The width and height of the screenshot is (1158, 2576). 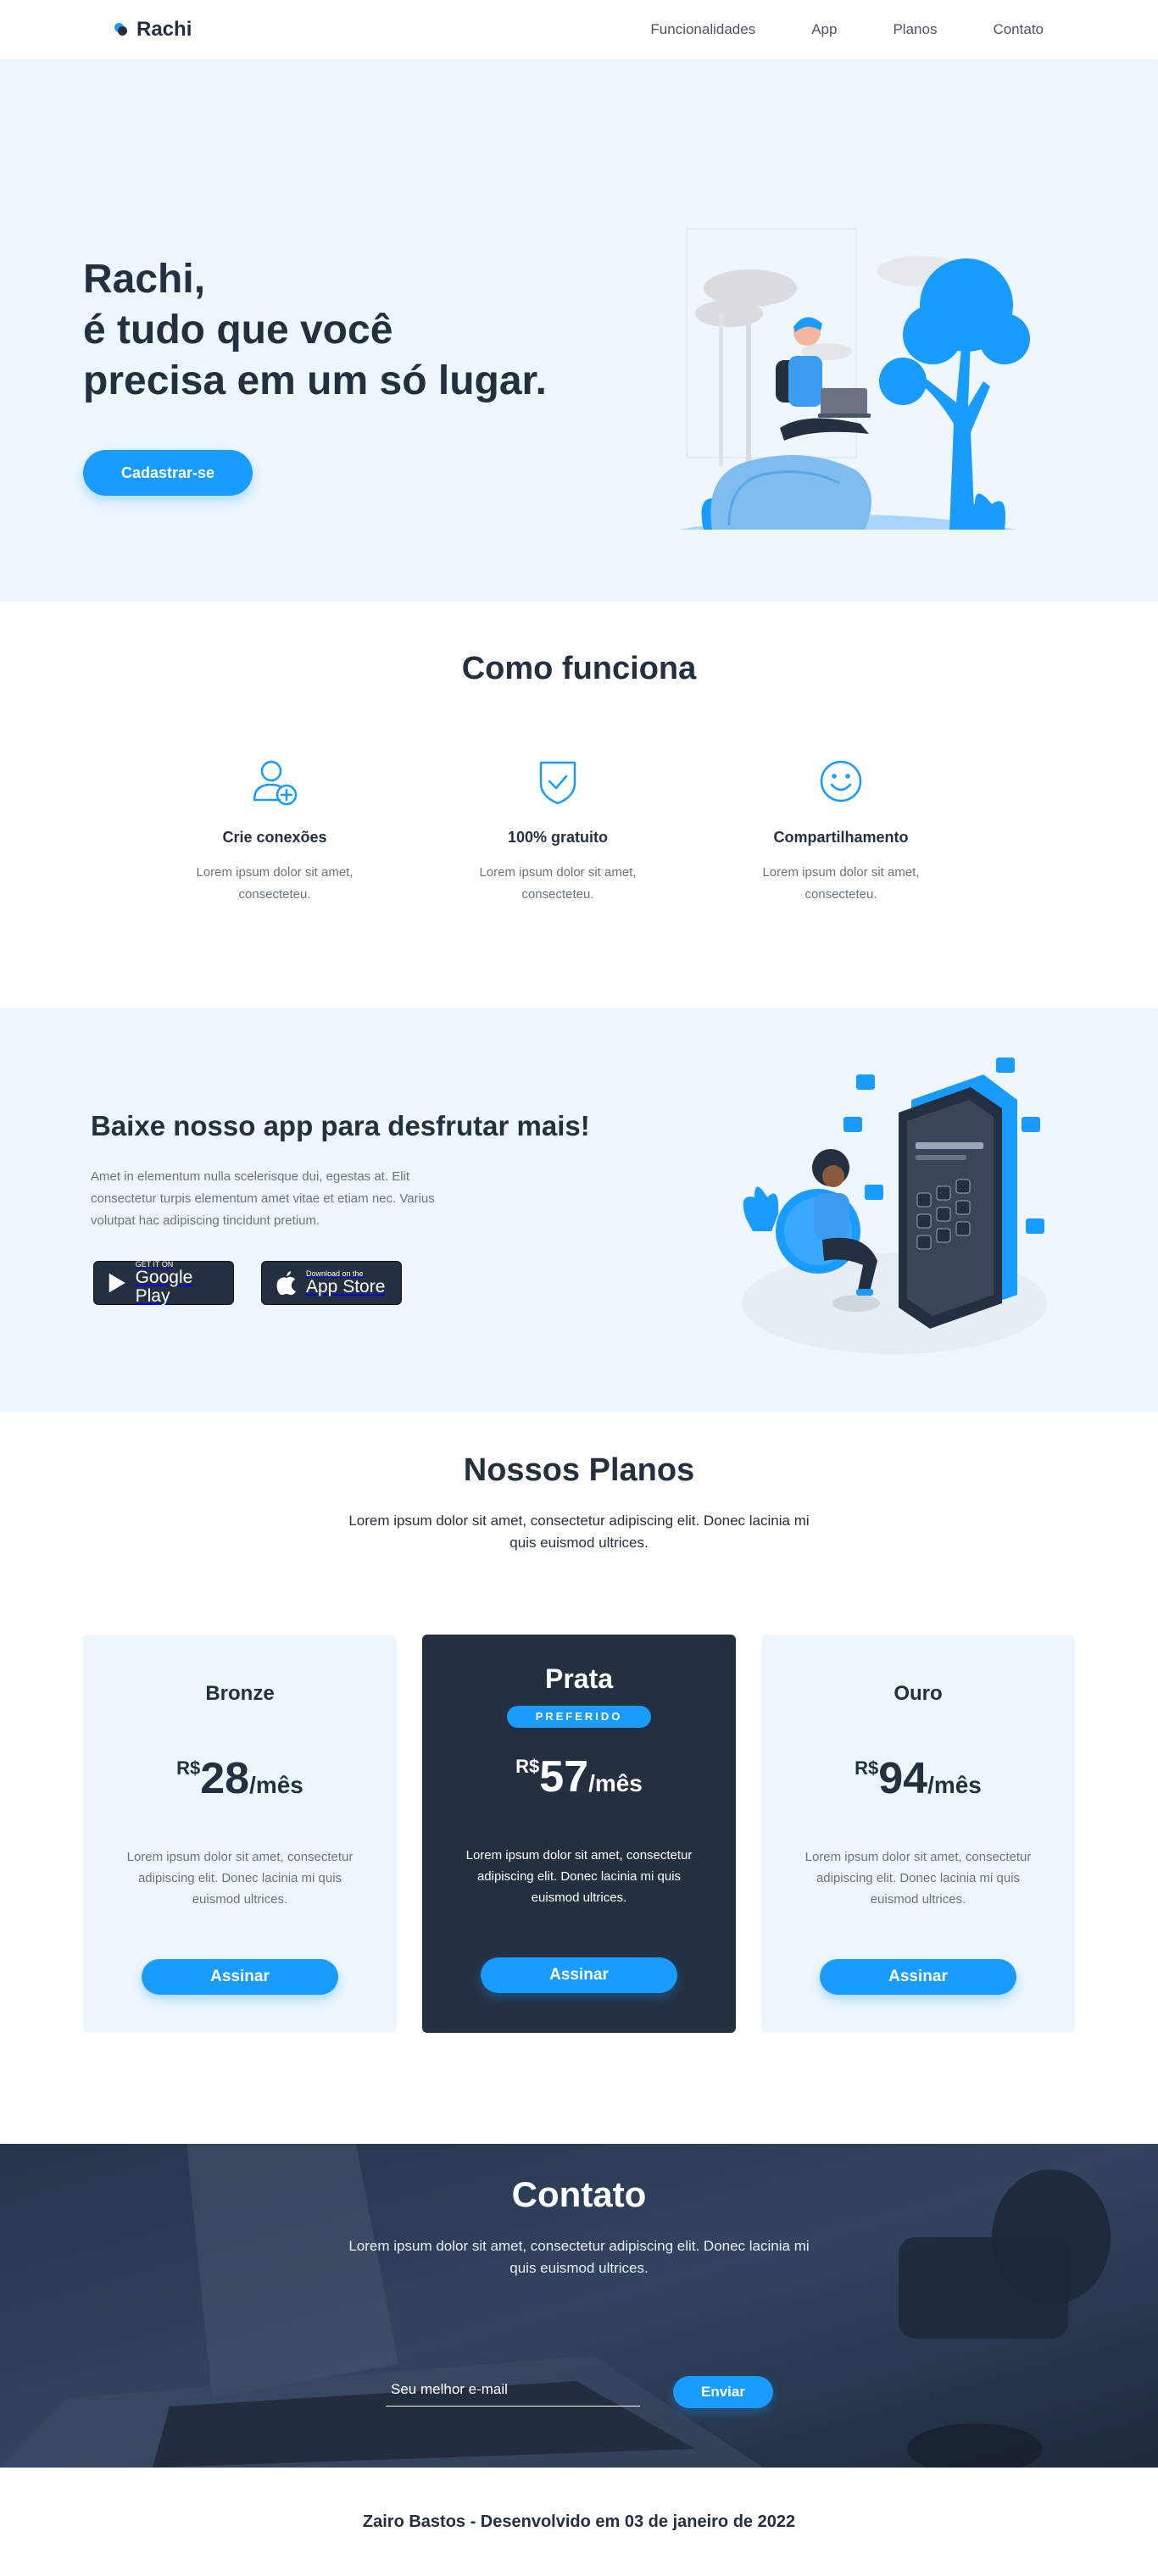 I want to click on header: Rachi Funcionalidades App Planos Contato, so click(x=579, y=29).